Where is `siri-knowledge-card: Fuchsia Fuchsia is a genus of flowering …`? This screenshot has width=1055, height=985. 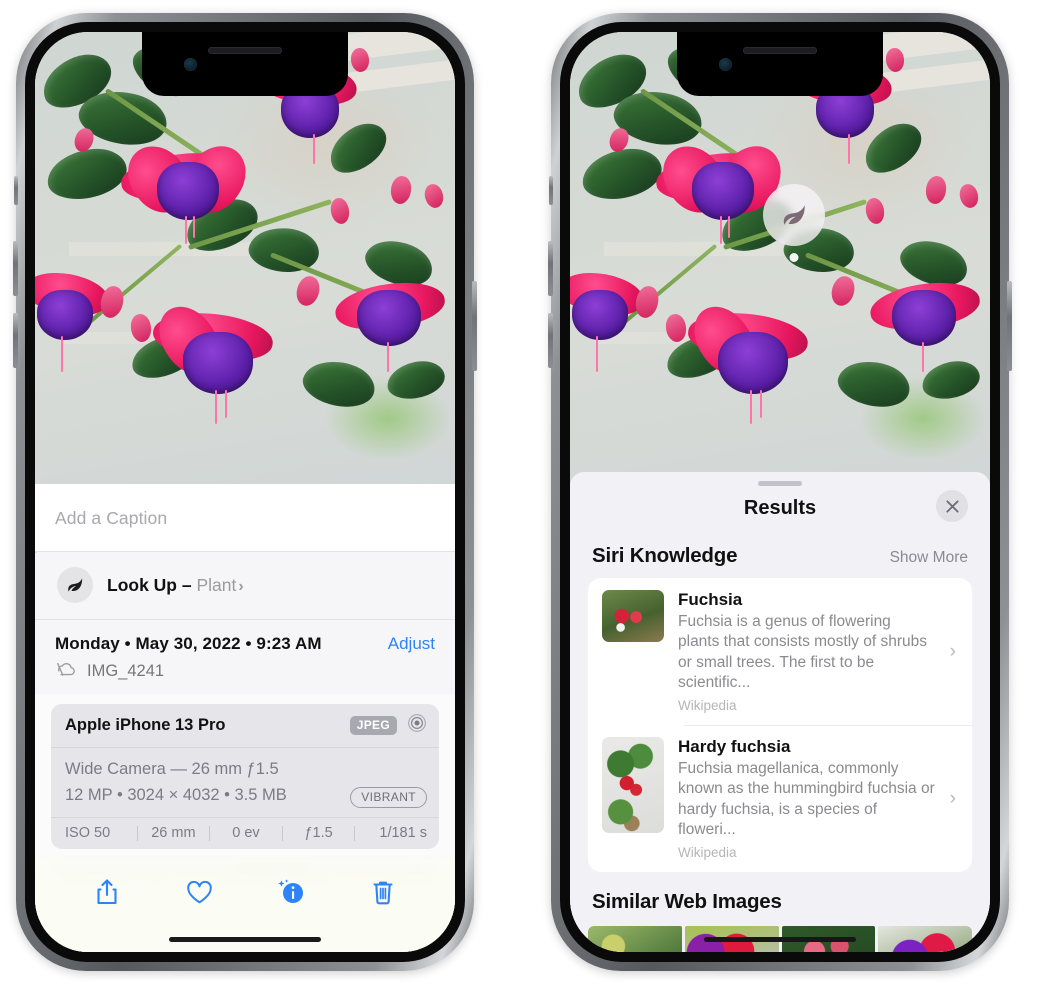
siri-knowledge-card: Fuchsia Fuchsia is a genus of flowering … is located at coordinates (780, 725).